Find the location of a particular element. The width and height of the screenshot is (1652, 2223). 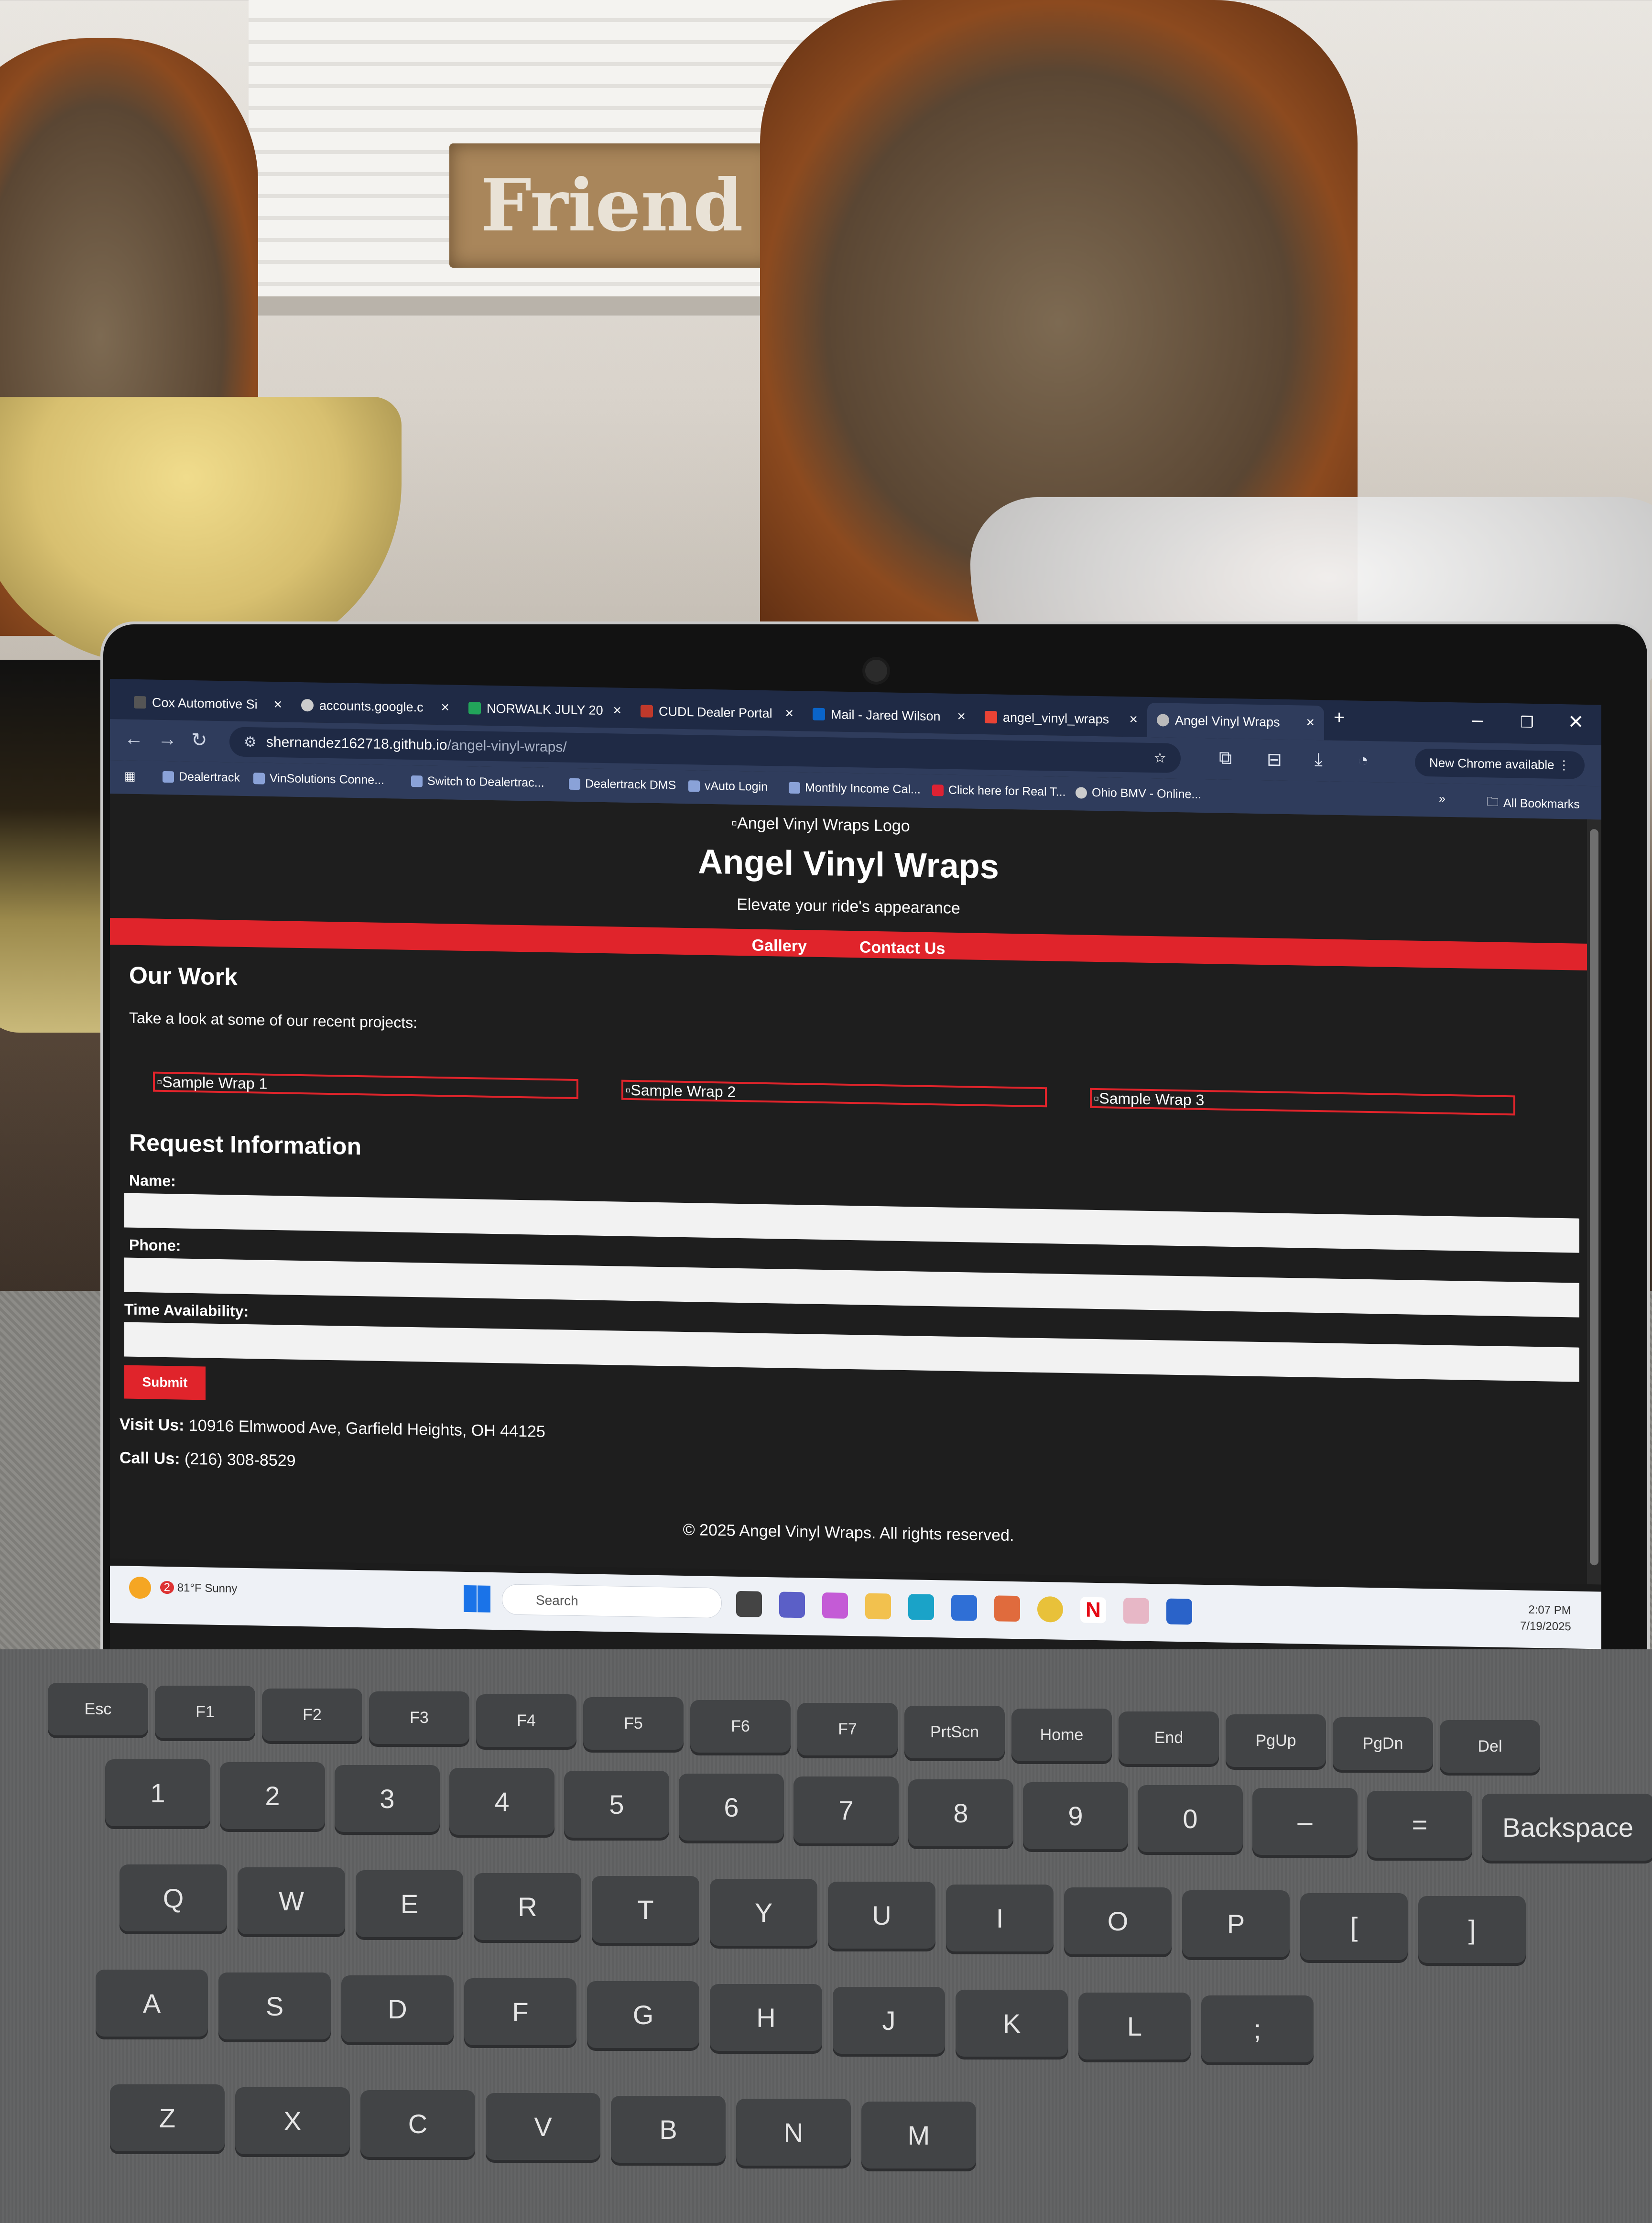

edge-icon is located at coordinates (921, 1607).